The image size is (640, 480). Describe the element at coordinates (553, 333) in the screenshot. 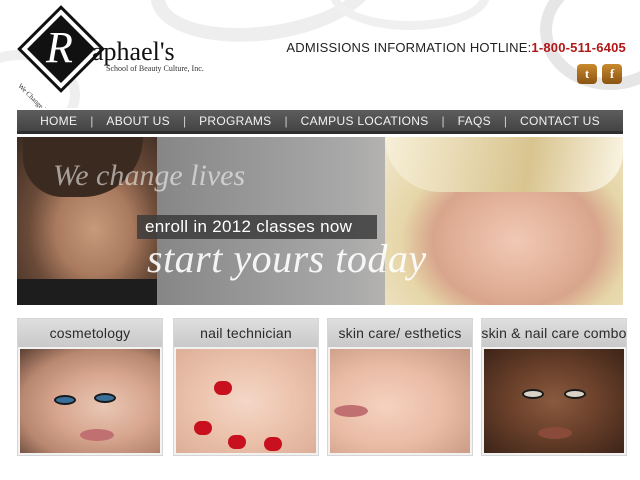

I see `program-card-title: skin & nail care combo` at that location.